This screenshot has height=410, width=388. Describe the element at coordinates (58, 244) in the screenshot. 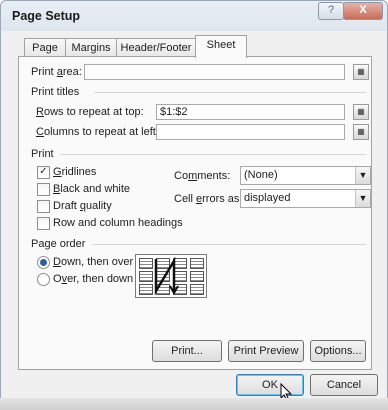

I see `page-order-heading: Page order` at that location.